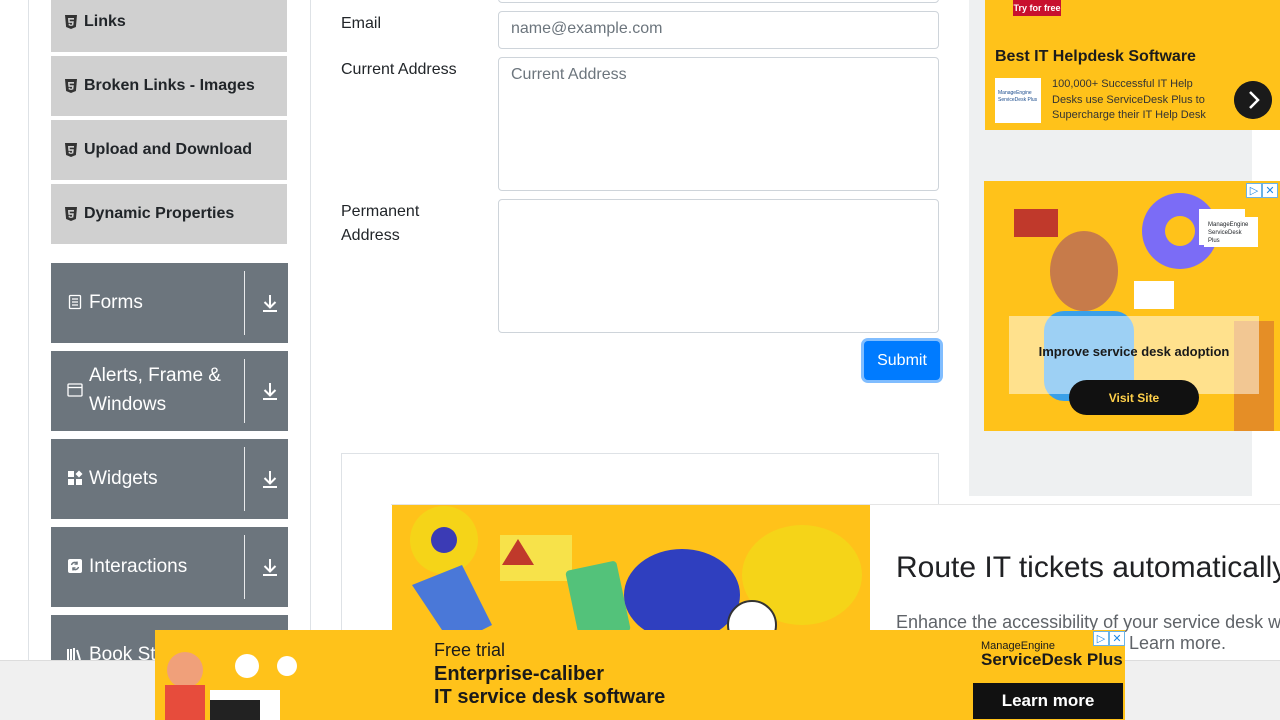 This screenshot has width=1280, height=720. What do you see at coordinates (116, 302) in the screenshot?
I see `sidebar-group-label: Forms` at bounding box center [116, 302].